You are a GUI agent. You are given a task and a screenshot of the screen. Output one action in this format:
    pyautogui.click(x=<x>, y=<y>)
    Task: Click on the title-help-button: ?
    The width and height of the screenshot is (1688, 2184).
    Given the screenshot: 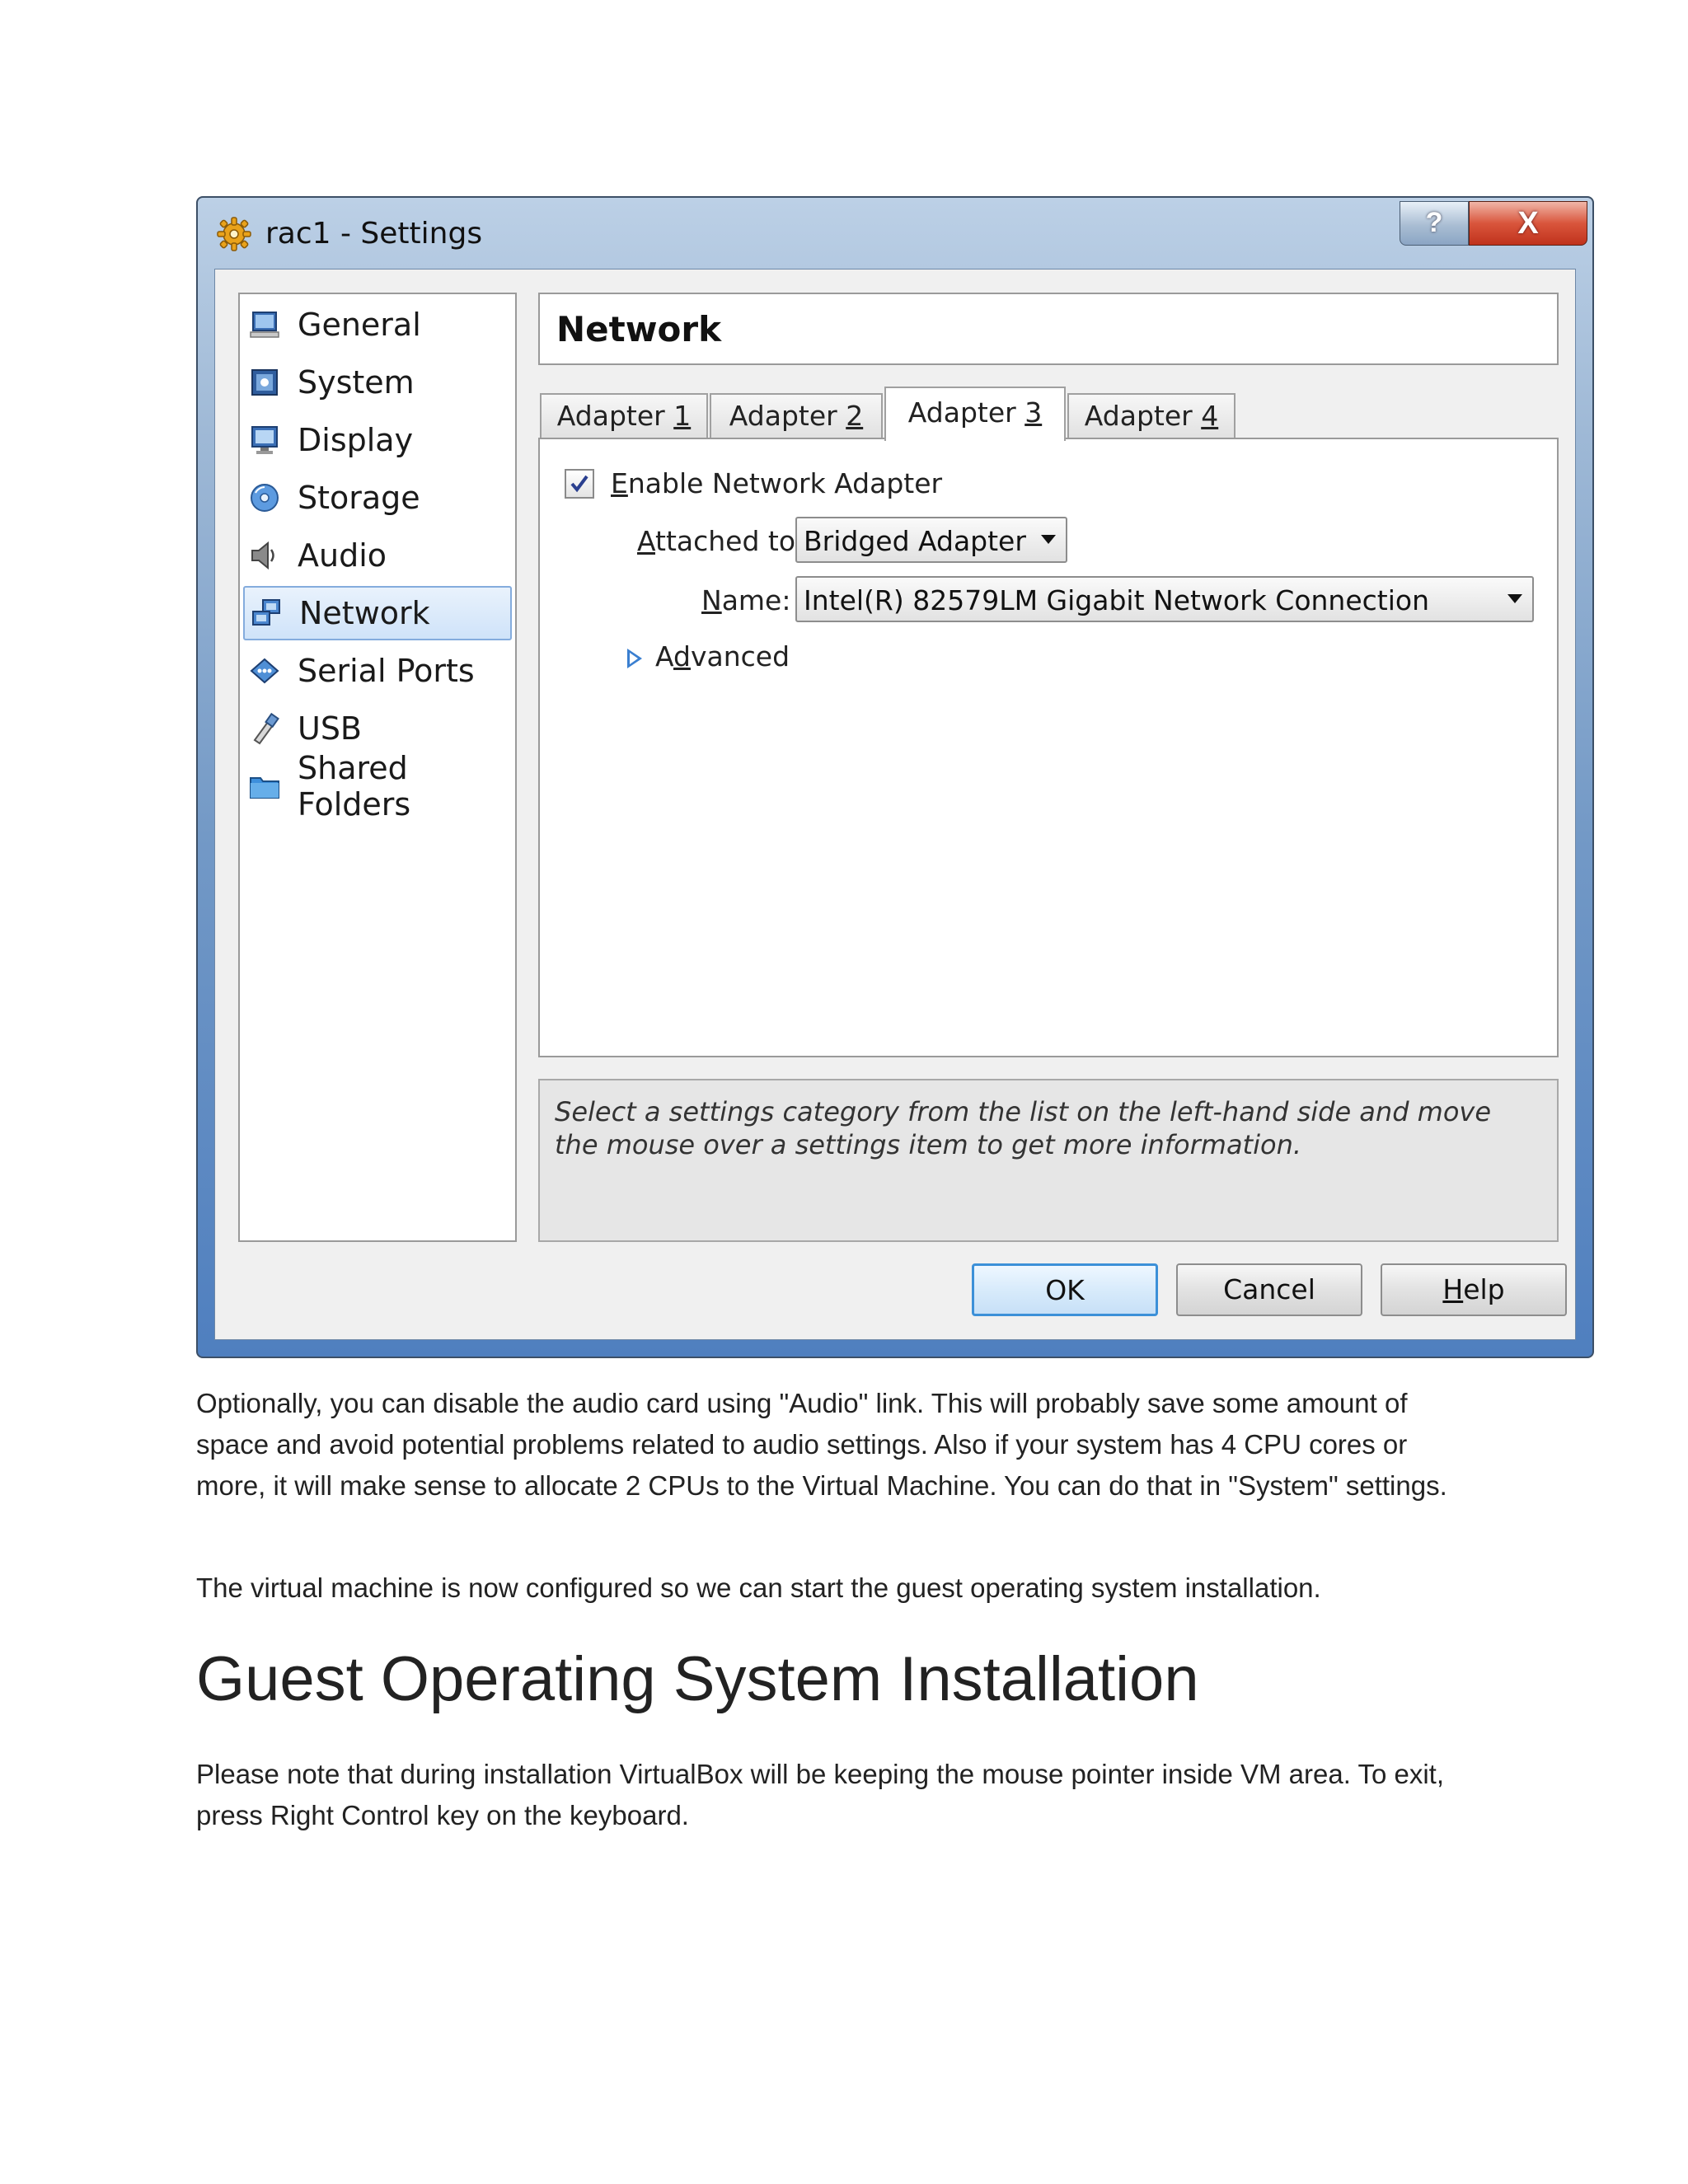 What is the action you would take?
    pyautogui.click(x=1434, y=223)
    